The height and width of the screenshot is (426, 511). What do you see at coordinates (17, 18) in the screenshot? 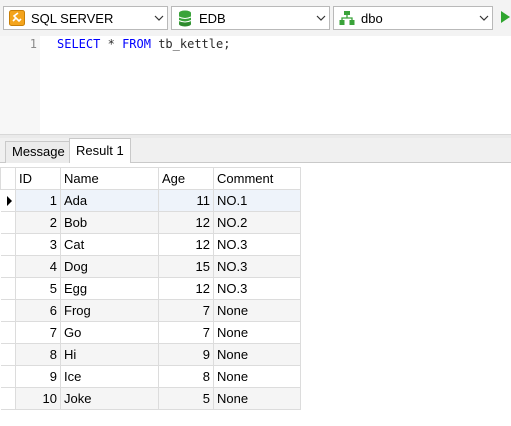
I see `connection-icon` at bounding box center [17, 18].